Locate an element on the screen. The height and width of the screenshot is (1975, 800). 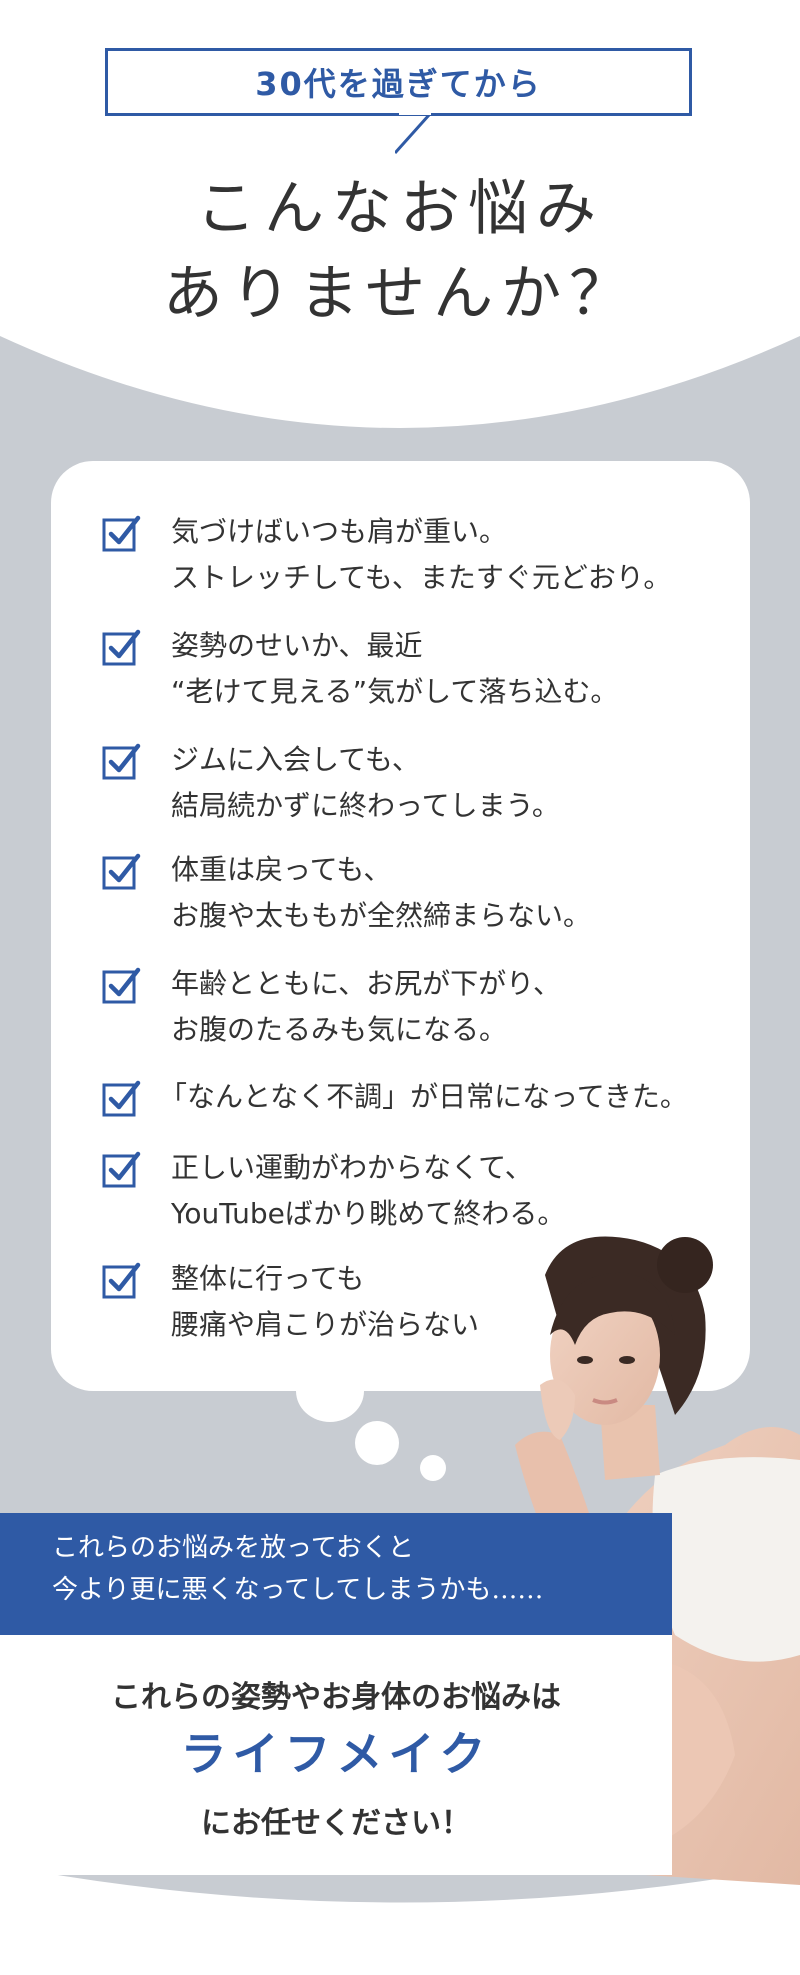
worry-item: 「なんとなく不調」が日常になってきた。 is located at coordinates (394, 1097).